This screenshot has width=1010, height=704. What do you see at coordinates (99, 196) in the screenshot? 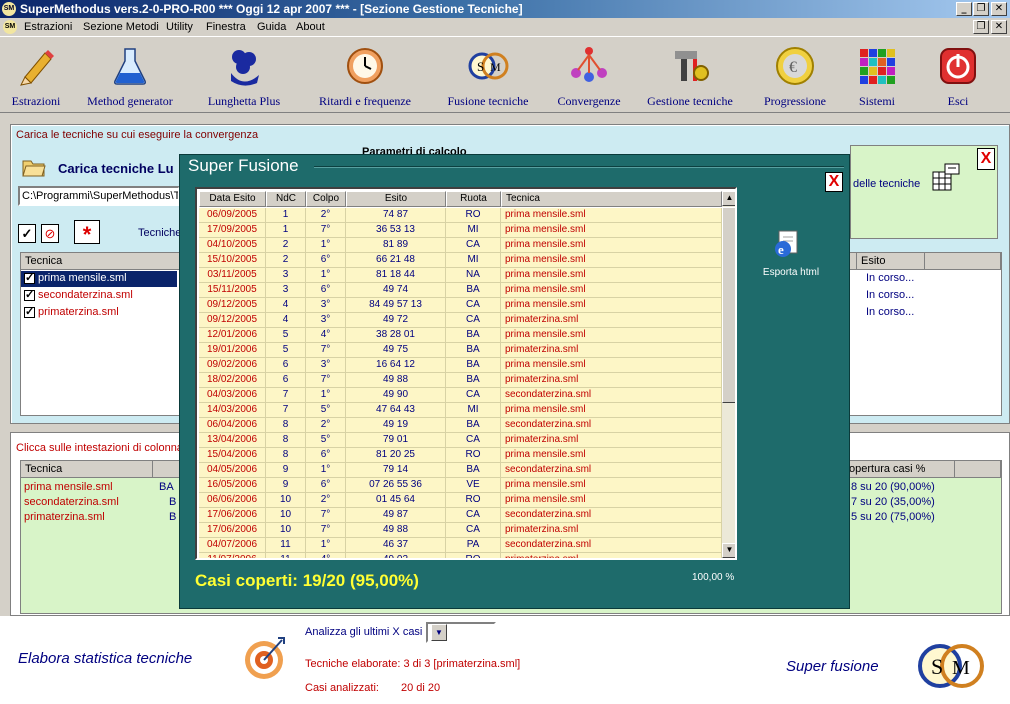
I see `path-field: C:\Programmi\SuperMethodus\Te` at bounding box center [99, 196].